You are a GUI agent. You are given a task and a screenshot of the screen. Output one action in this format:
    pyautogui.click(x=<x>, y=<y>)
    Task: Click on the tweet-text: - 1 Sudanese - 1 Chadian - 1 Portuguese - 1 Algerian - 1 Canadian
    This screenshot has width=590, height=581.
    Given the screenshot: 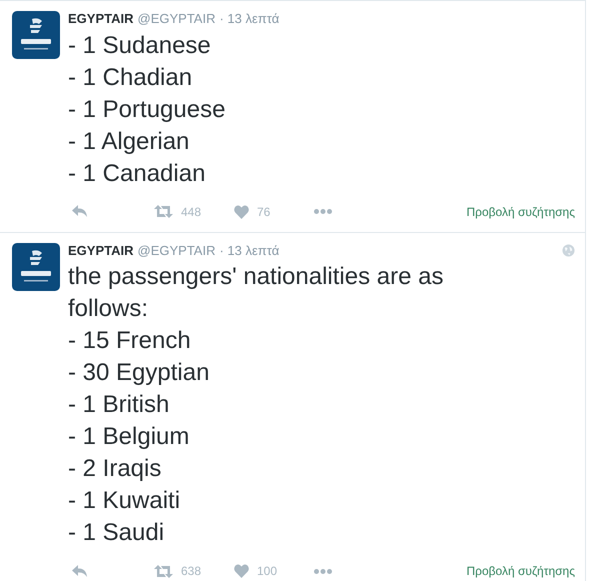 What is the action you would take?
    pyautogui.click(x=147, y=109)
    